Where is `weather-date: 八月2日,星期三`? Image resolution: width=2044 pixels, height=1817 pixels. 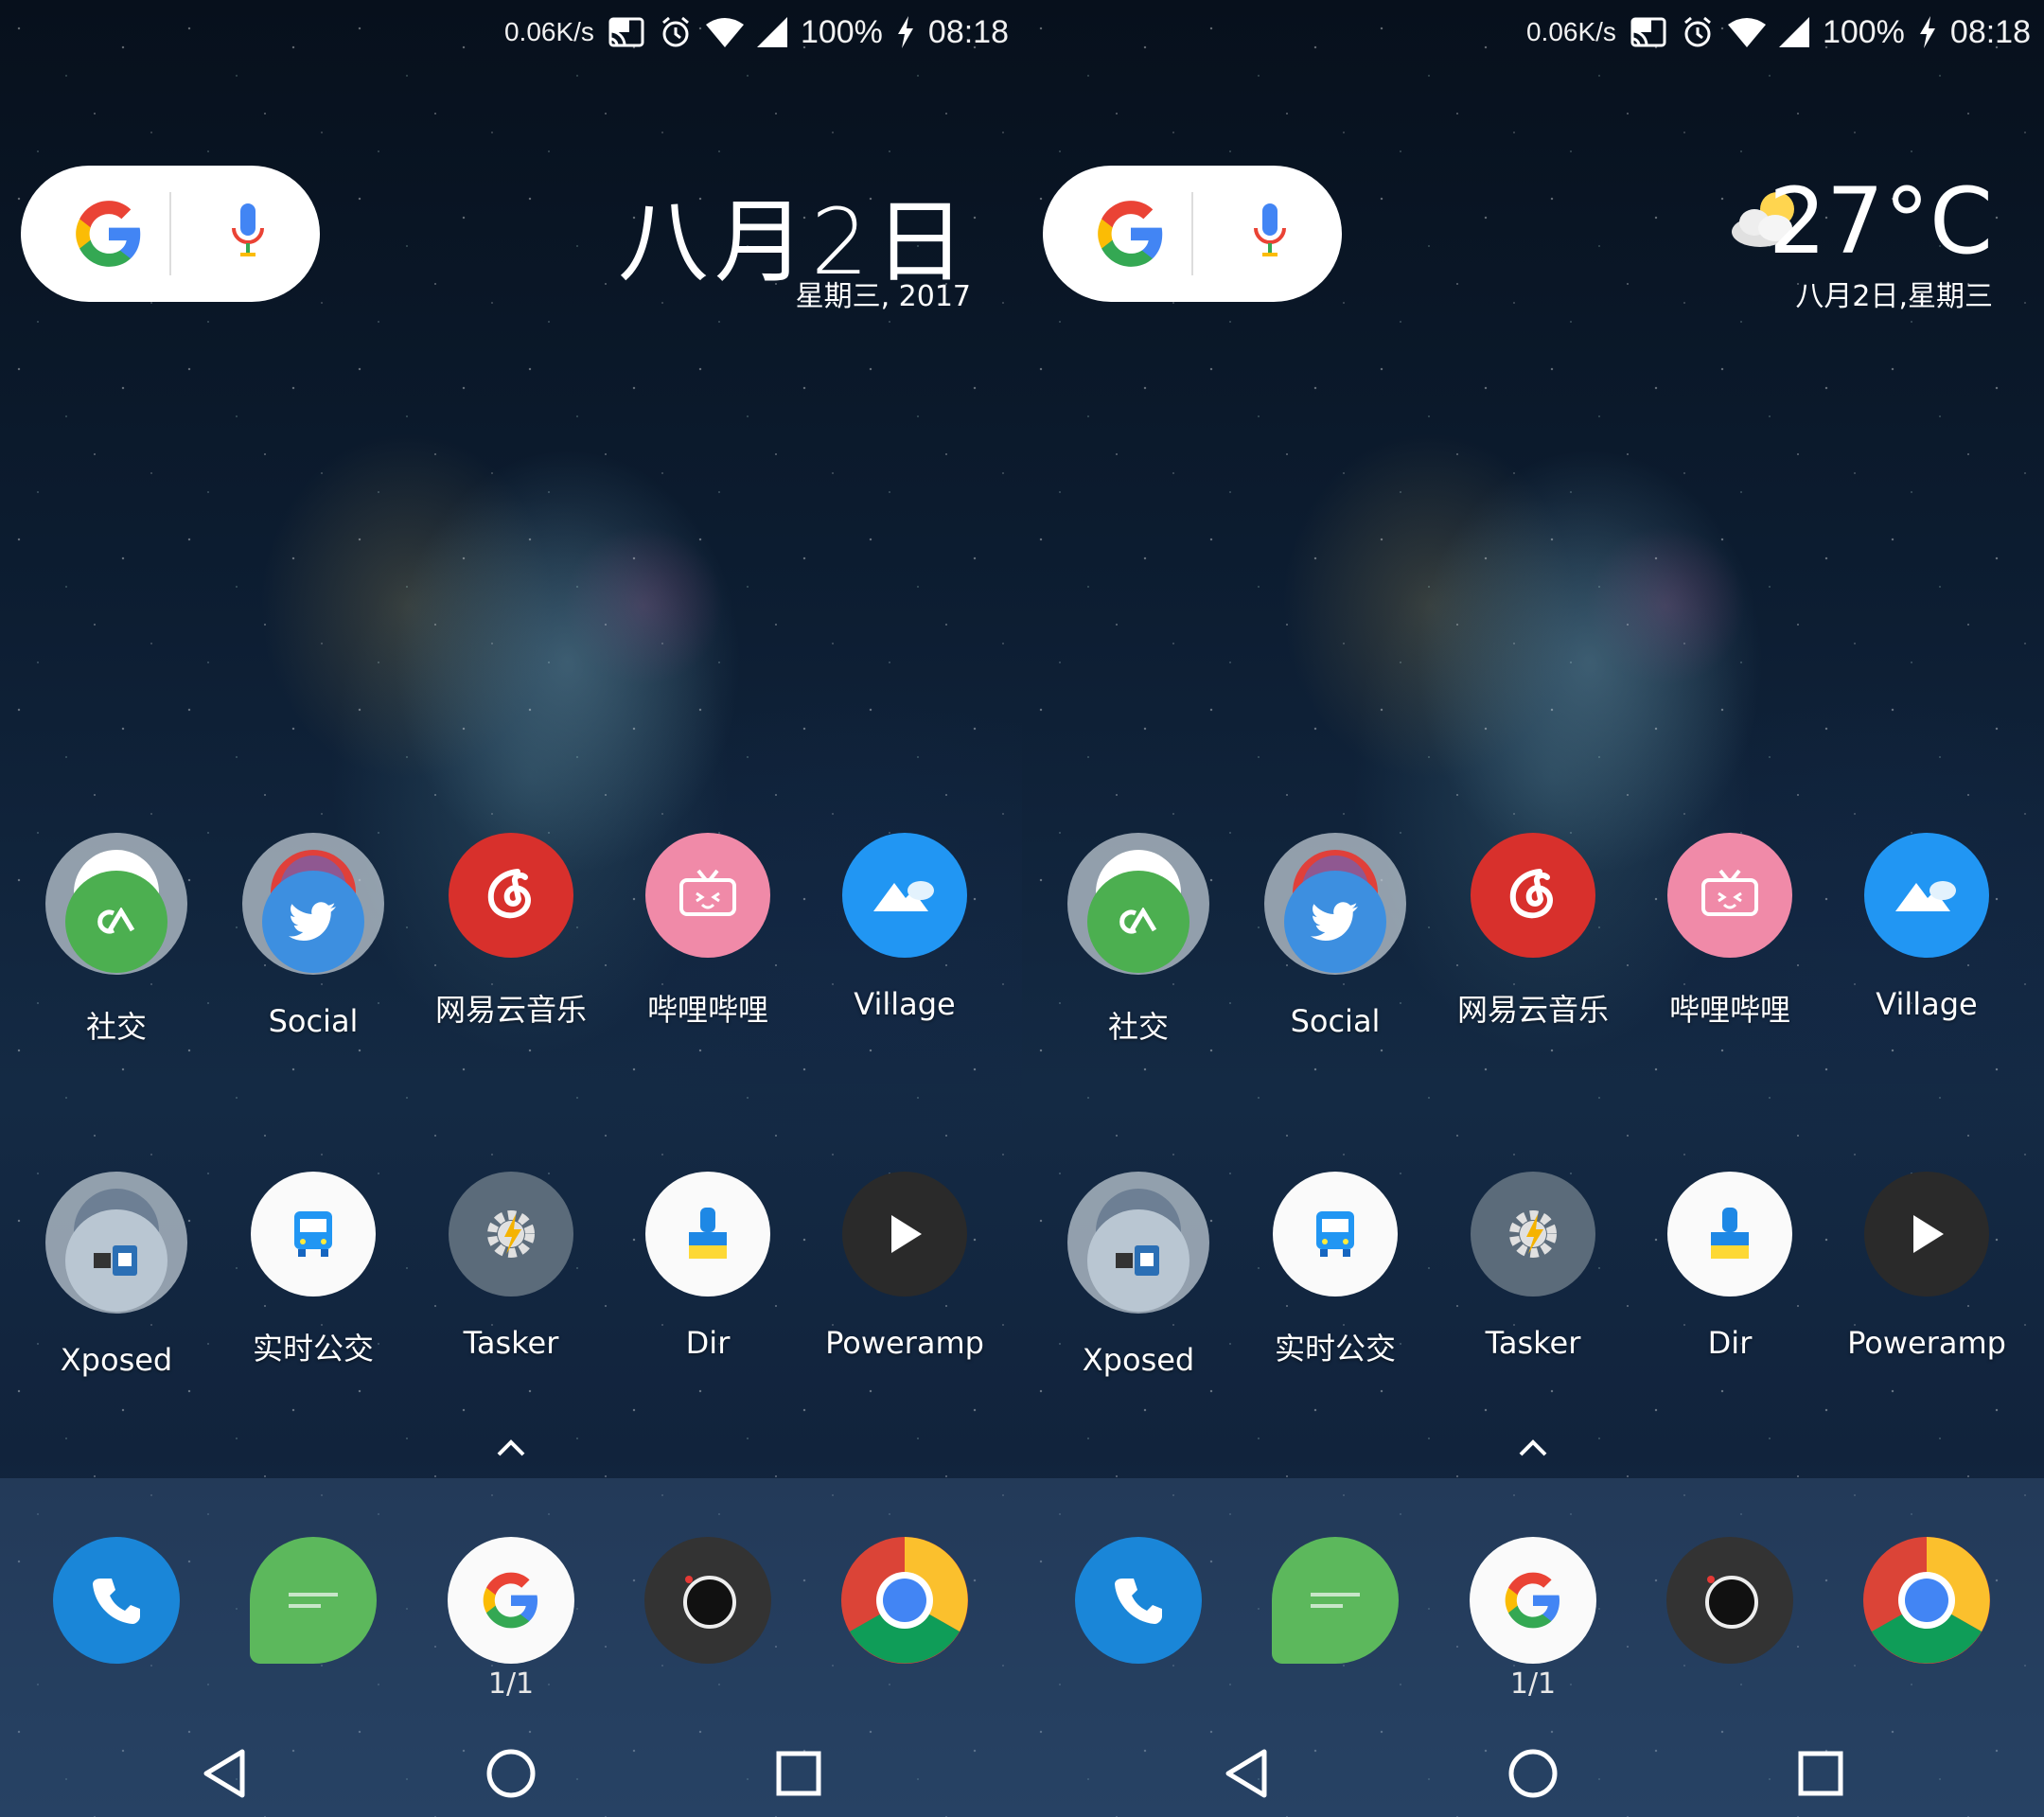 weather-date: 八月2日,星期三 is located at coordinates (1894, 296).